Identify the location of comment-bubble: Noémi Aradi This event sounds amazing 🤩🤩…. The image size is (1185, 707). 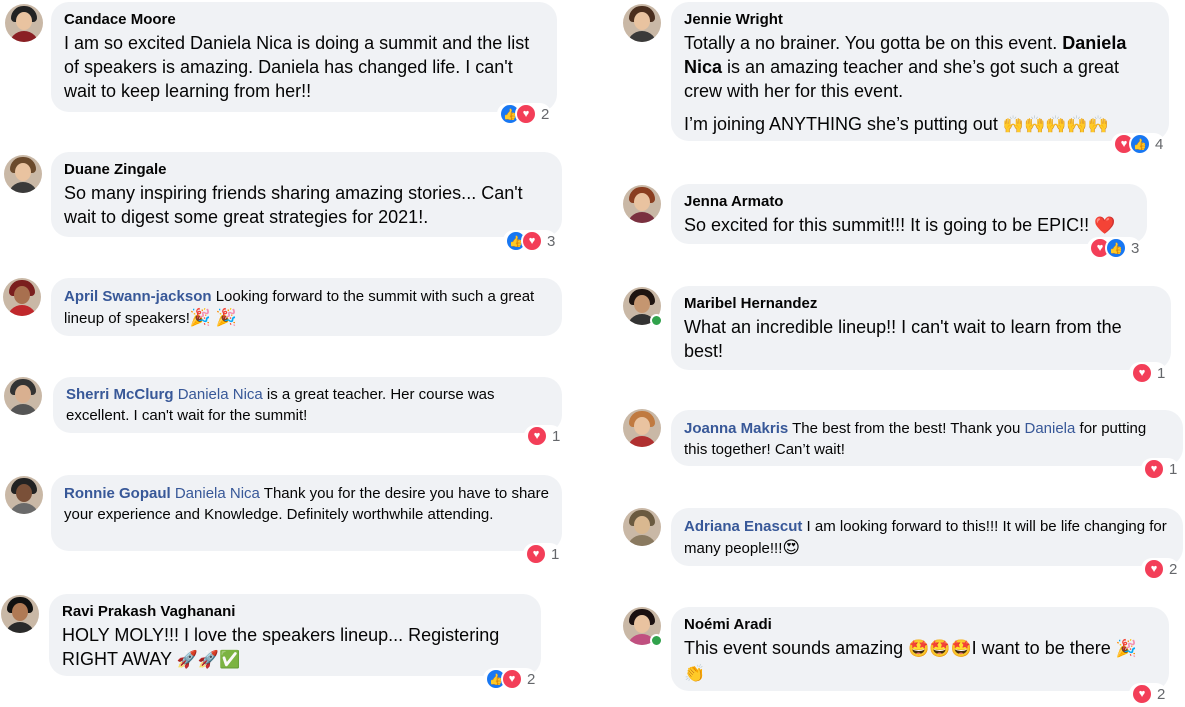
(920, 649).